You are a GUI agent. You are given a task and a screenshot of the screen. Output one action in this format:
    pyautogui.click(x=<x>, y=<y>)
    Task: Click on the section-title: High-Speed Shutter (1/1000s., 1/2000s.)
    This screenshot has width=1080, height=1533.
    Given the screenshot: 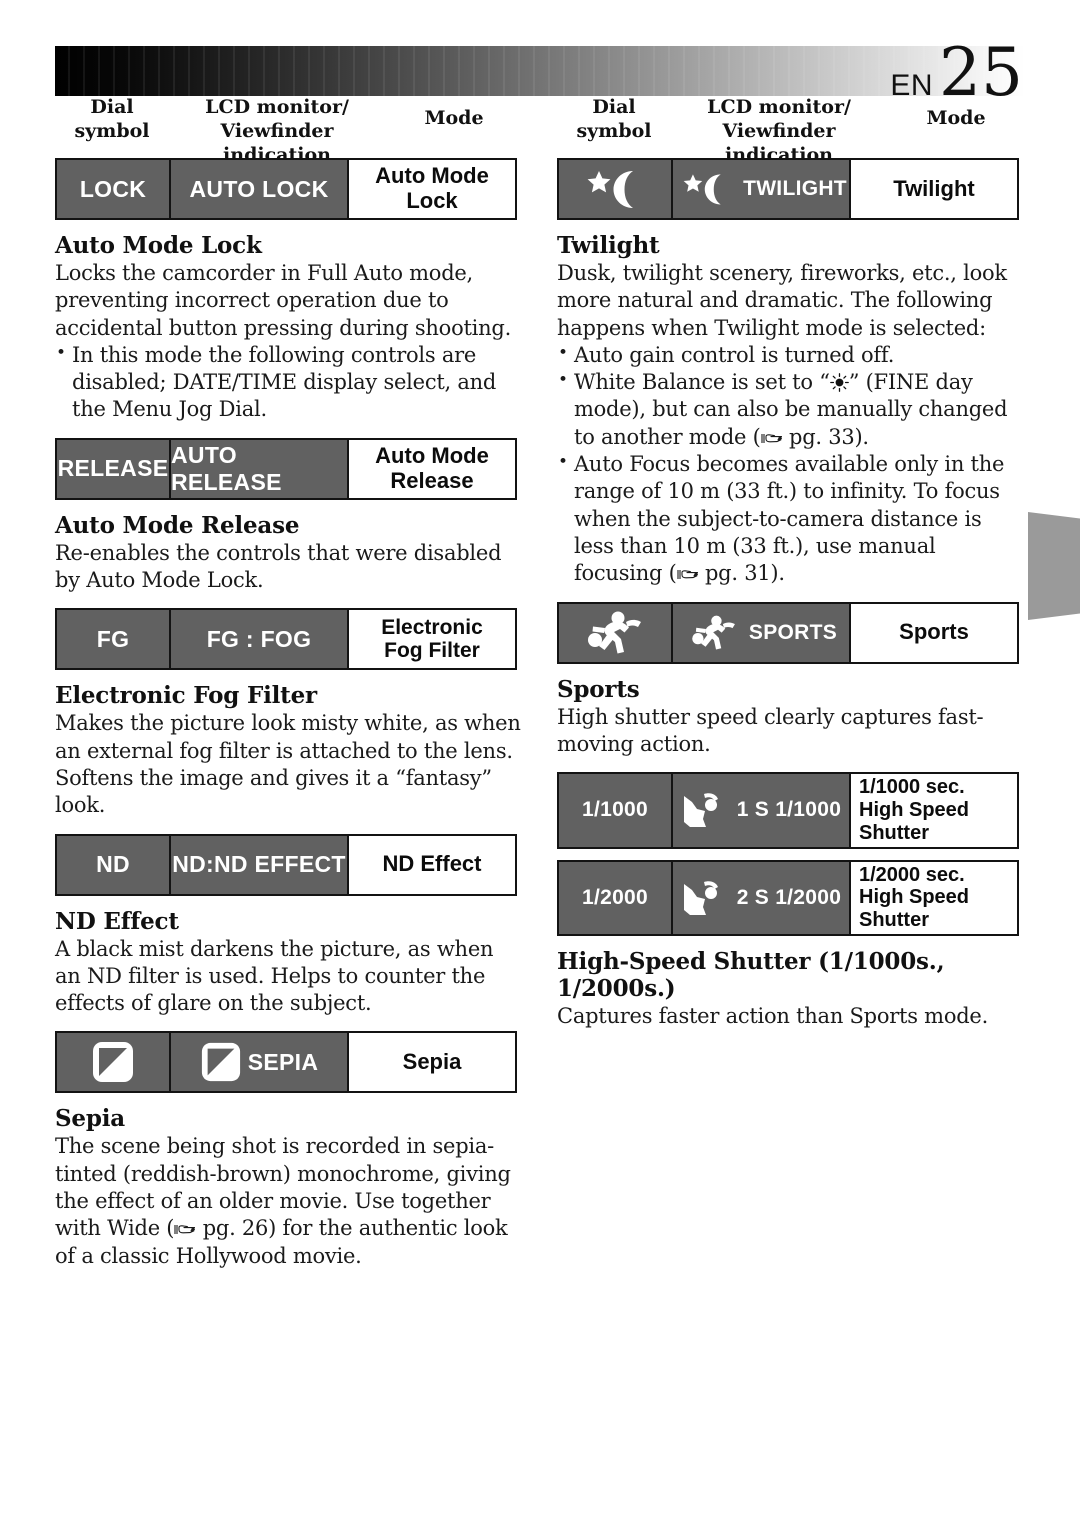 What is the action you would take?
    pyautogui.click(x=751, y=974)
    